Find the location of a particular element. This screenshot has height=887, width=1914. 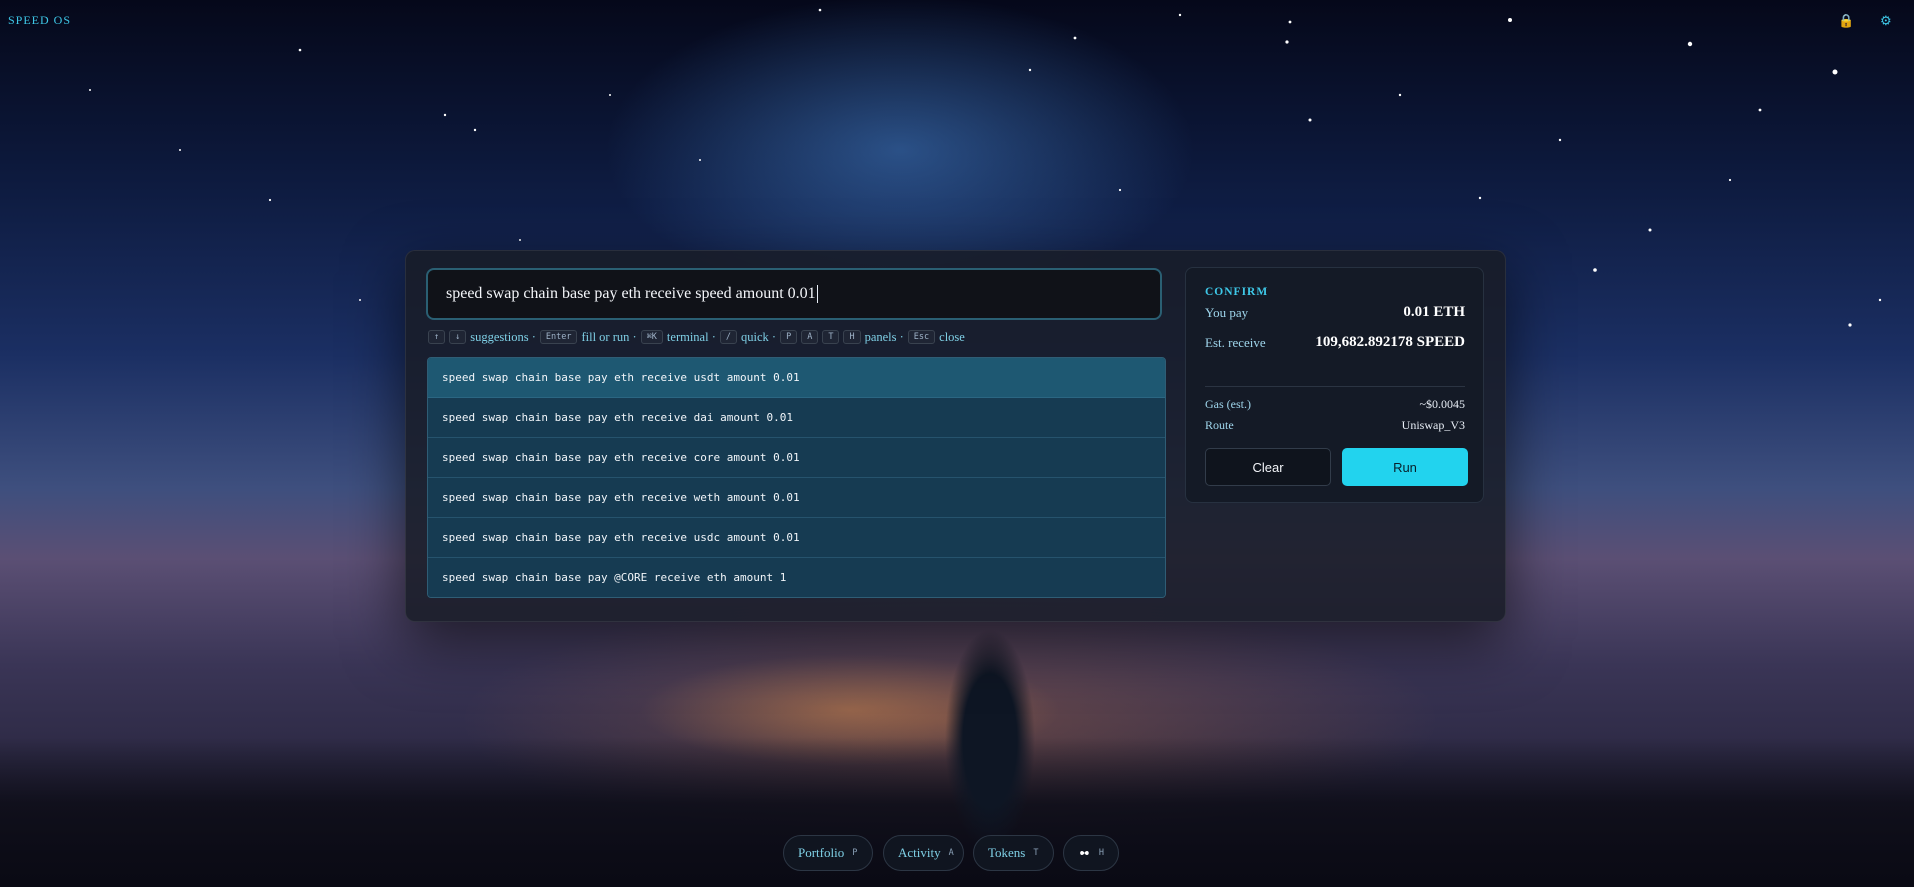

run-button: Run is located at coordinates (1405, 467).